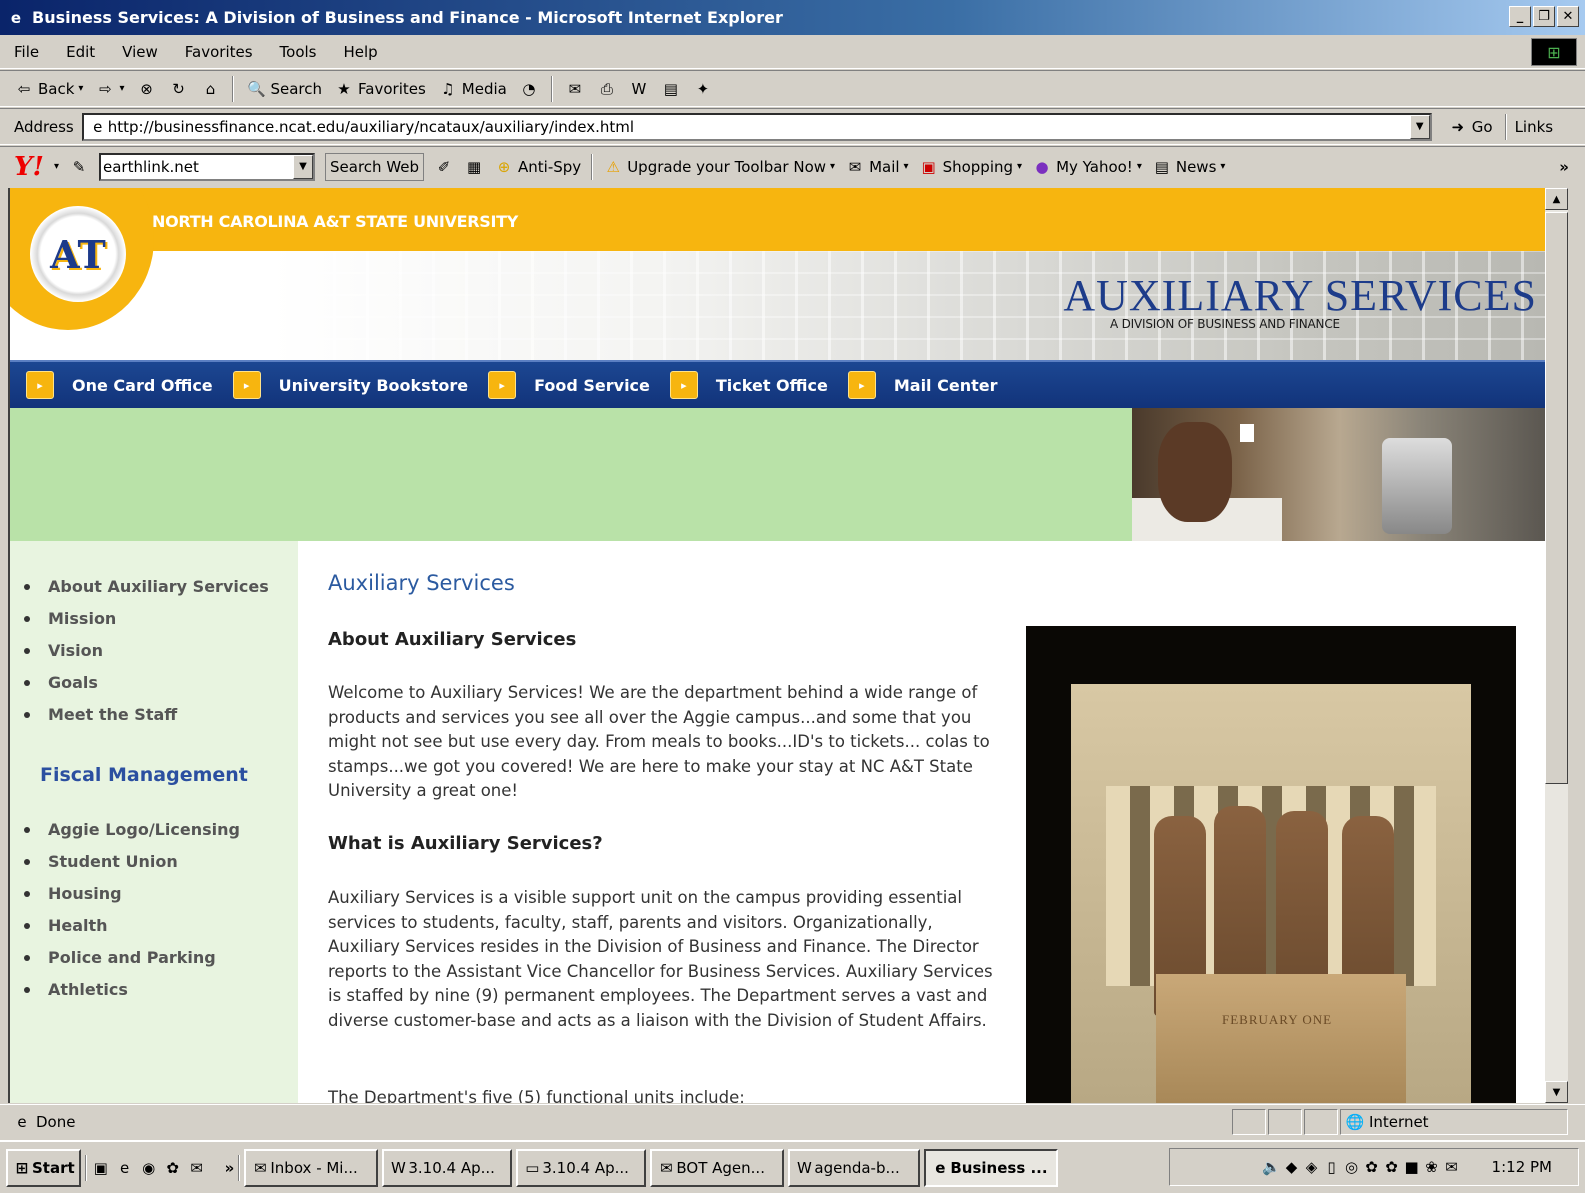  What do you see at coordinates (298, 52) in the screenshot?
I see `menu-tools: Tools` at bounding box center [298, 52].